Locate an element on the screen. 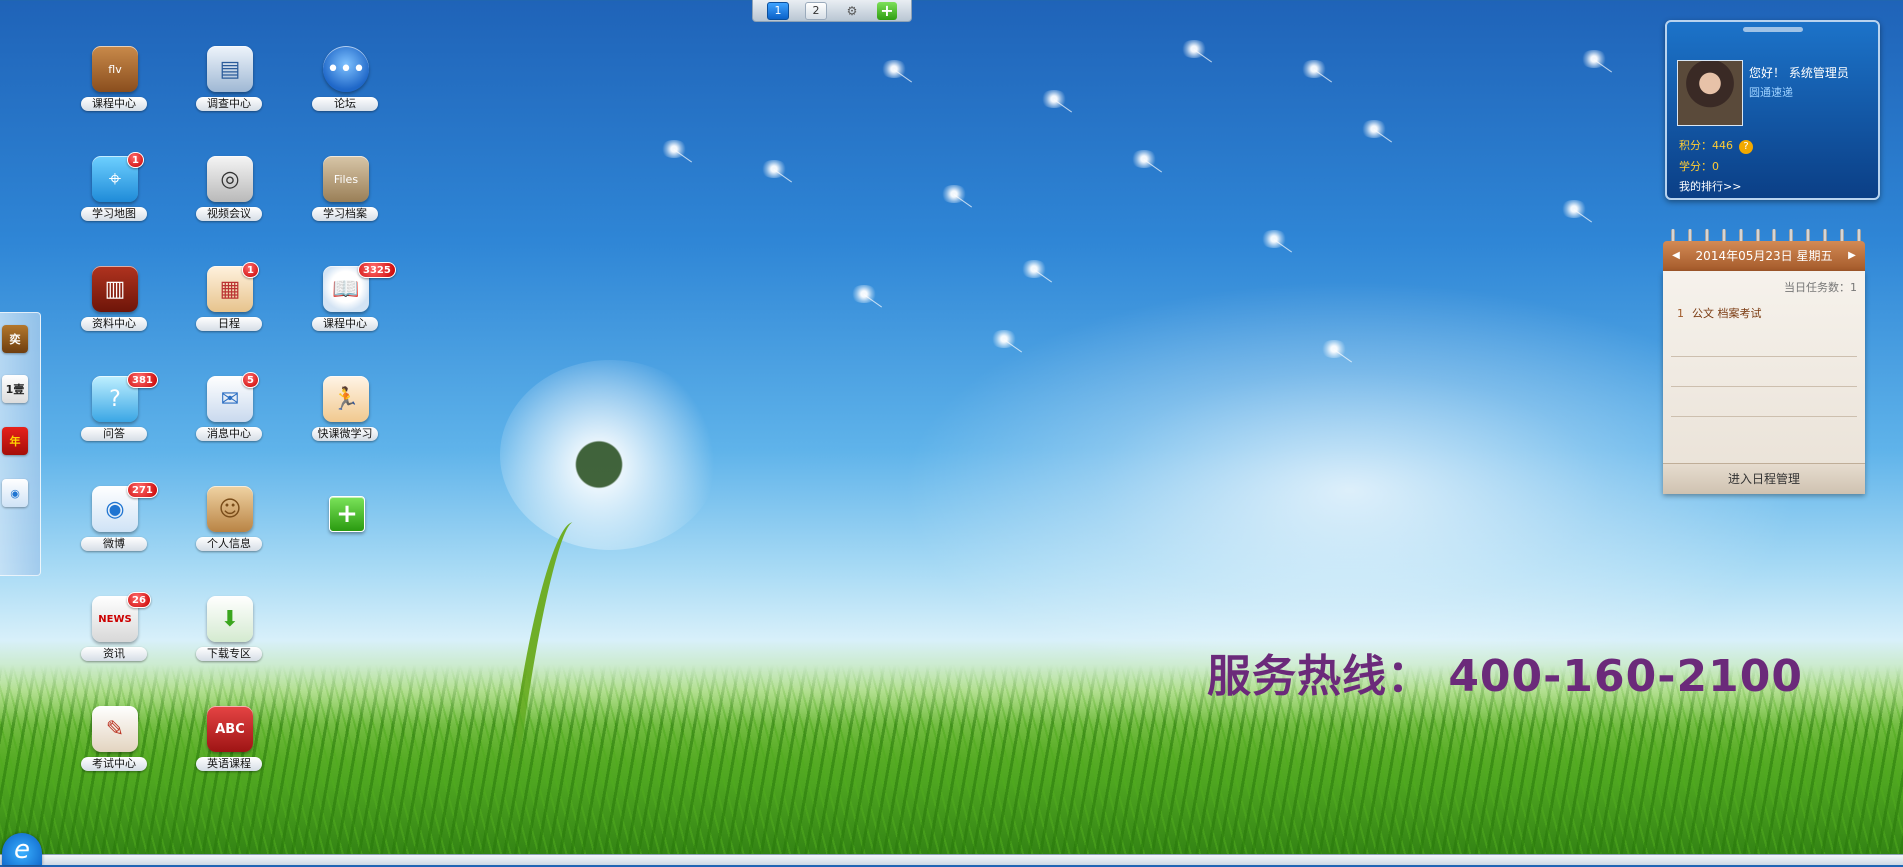  app-message-center: ✉ 5 消息中心 is located at coordinates (228, 414).